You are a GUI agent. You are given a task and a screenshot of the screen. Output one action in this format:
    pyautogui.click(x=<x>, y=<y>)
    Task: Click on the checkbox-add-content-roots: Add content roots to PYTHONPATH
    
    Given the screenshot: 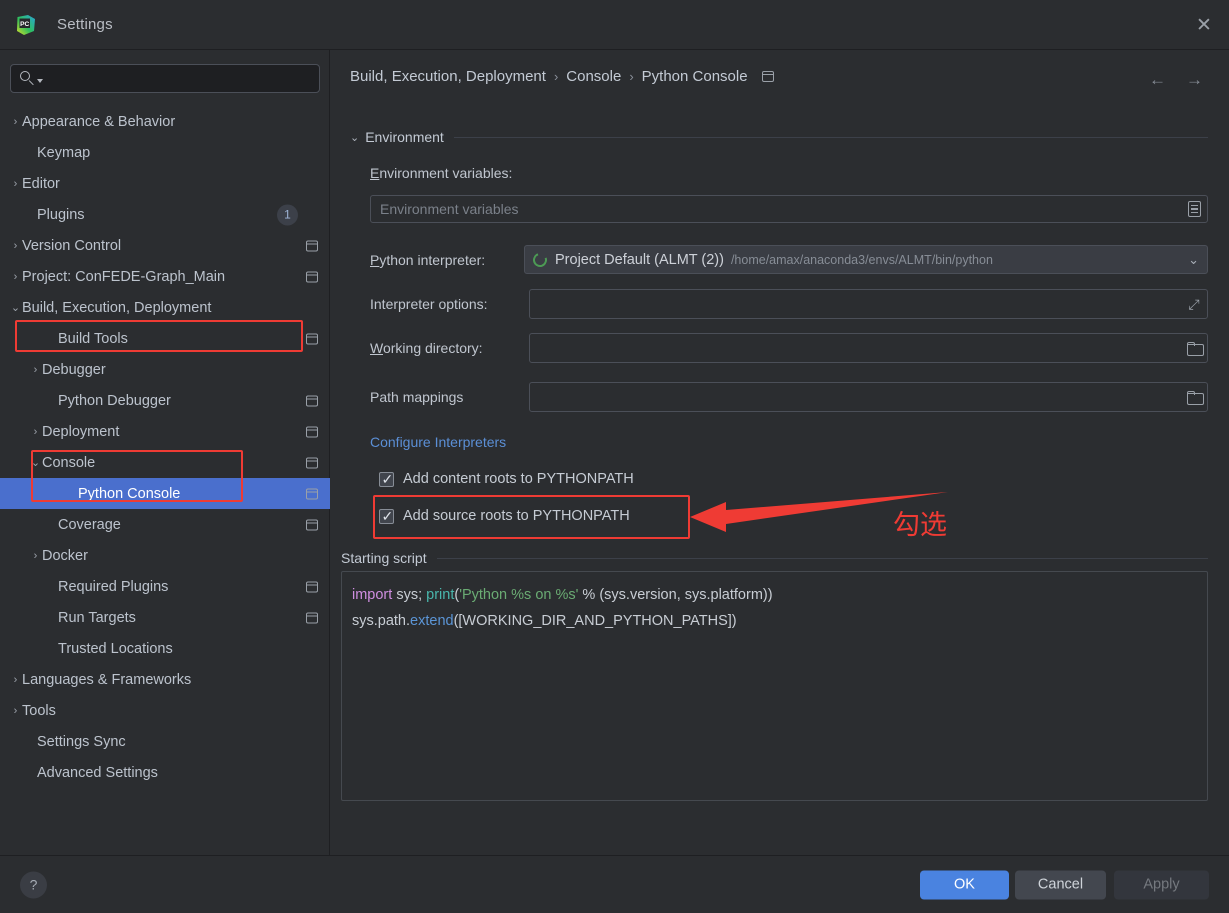 What is the action you would take?
    pyautogui.click(x=506, y=479)
    